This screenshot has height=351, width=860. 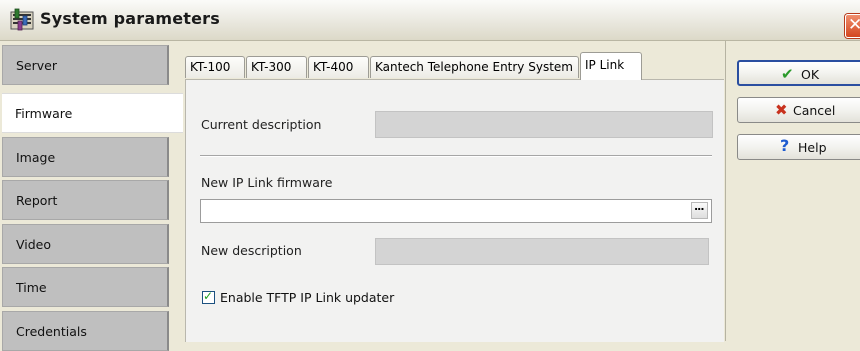 I want to click on tab-label: KT-300, so click(x=271, y=67).